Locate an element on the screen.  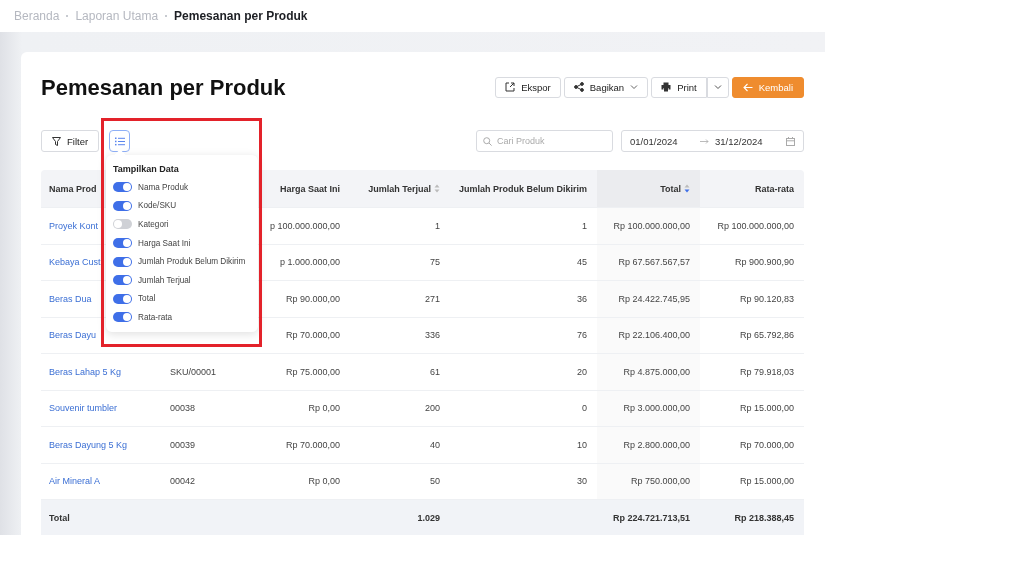
filter-button: Filter is located at coordinates (70, 141).